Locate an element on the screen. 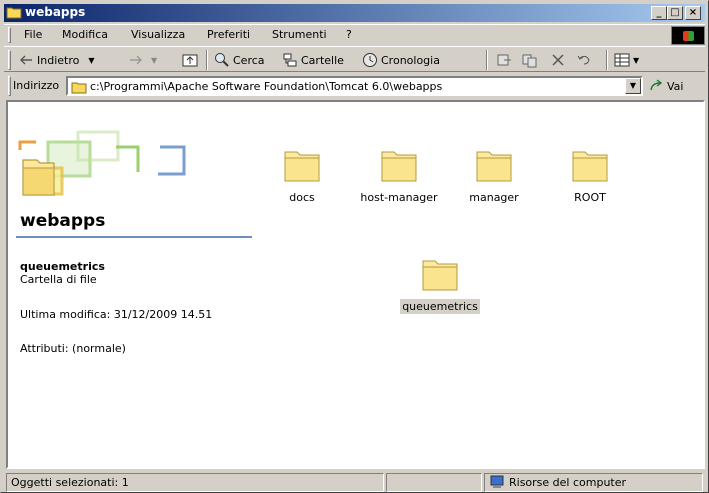 The image size is (709, 493). go-button: Vai is located at coordinates (666, 86).